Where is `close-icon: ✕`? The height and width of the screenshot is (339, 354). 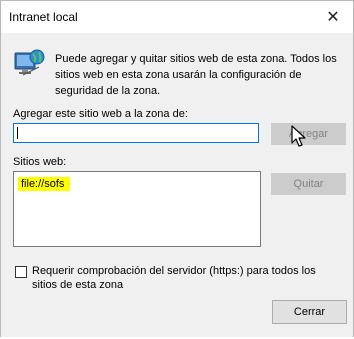 close-icon: ✕ is located at coordinates (333, 17).